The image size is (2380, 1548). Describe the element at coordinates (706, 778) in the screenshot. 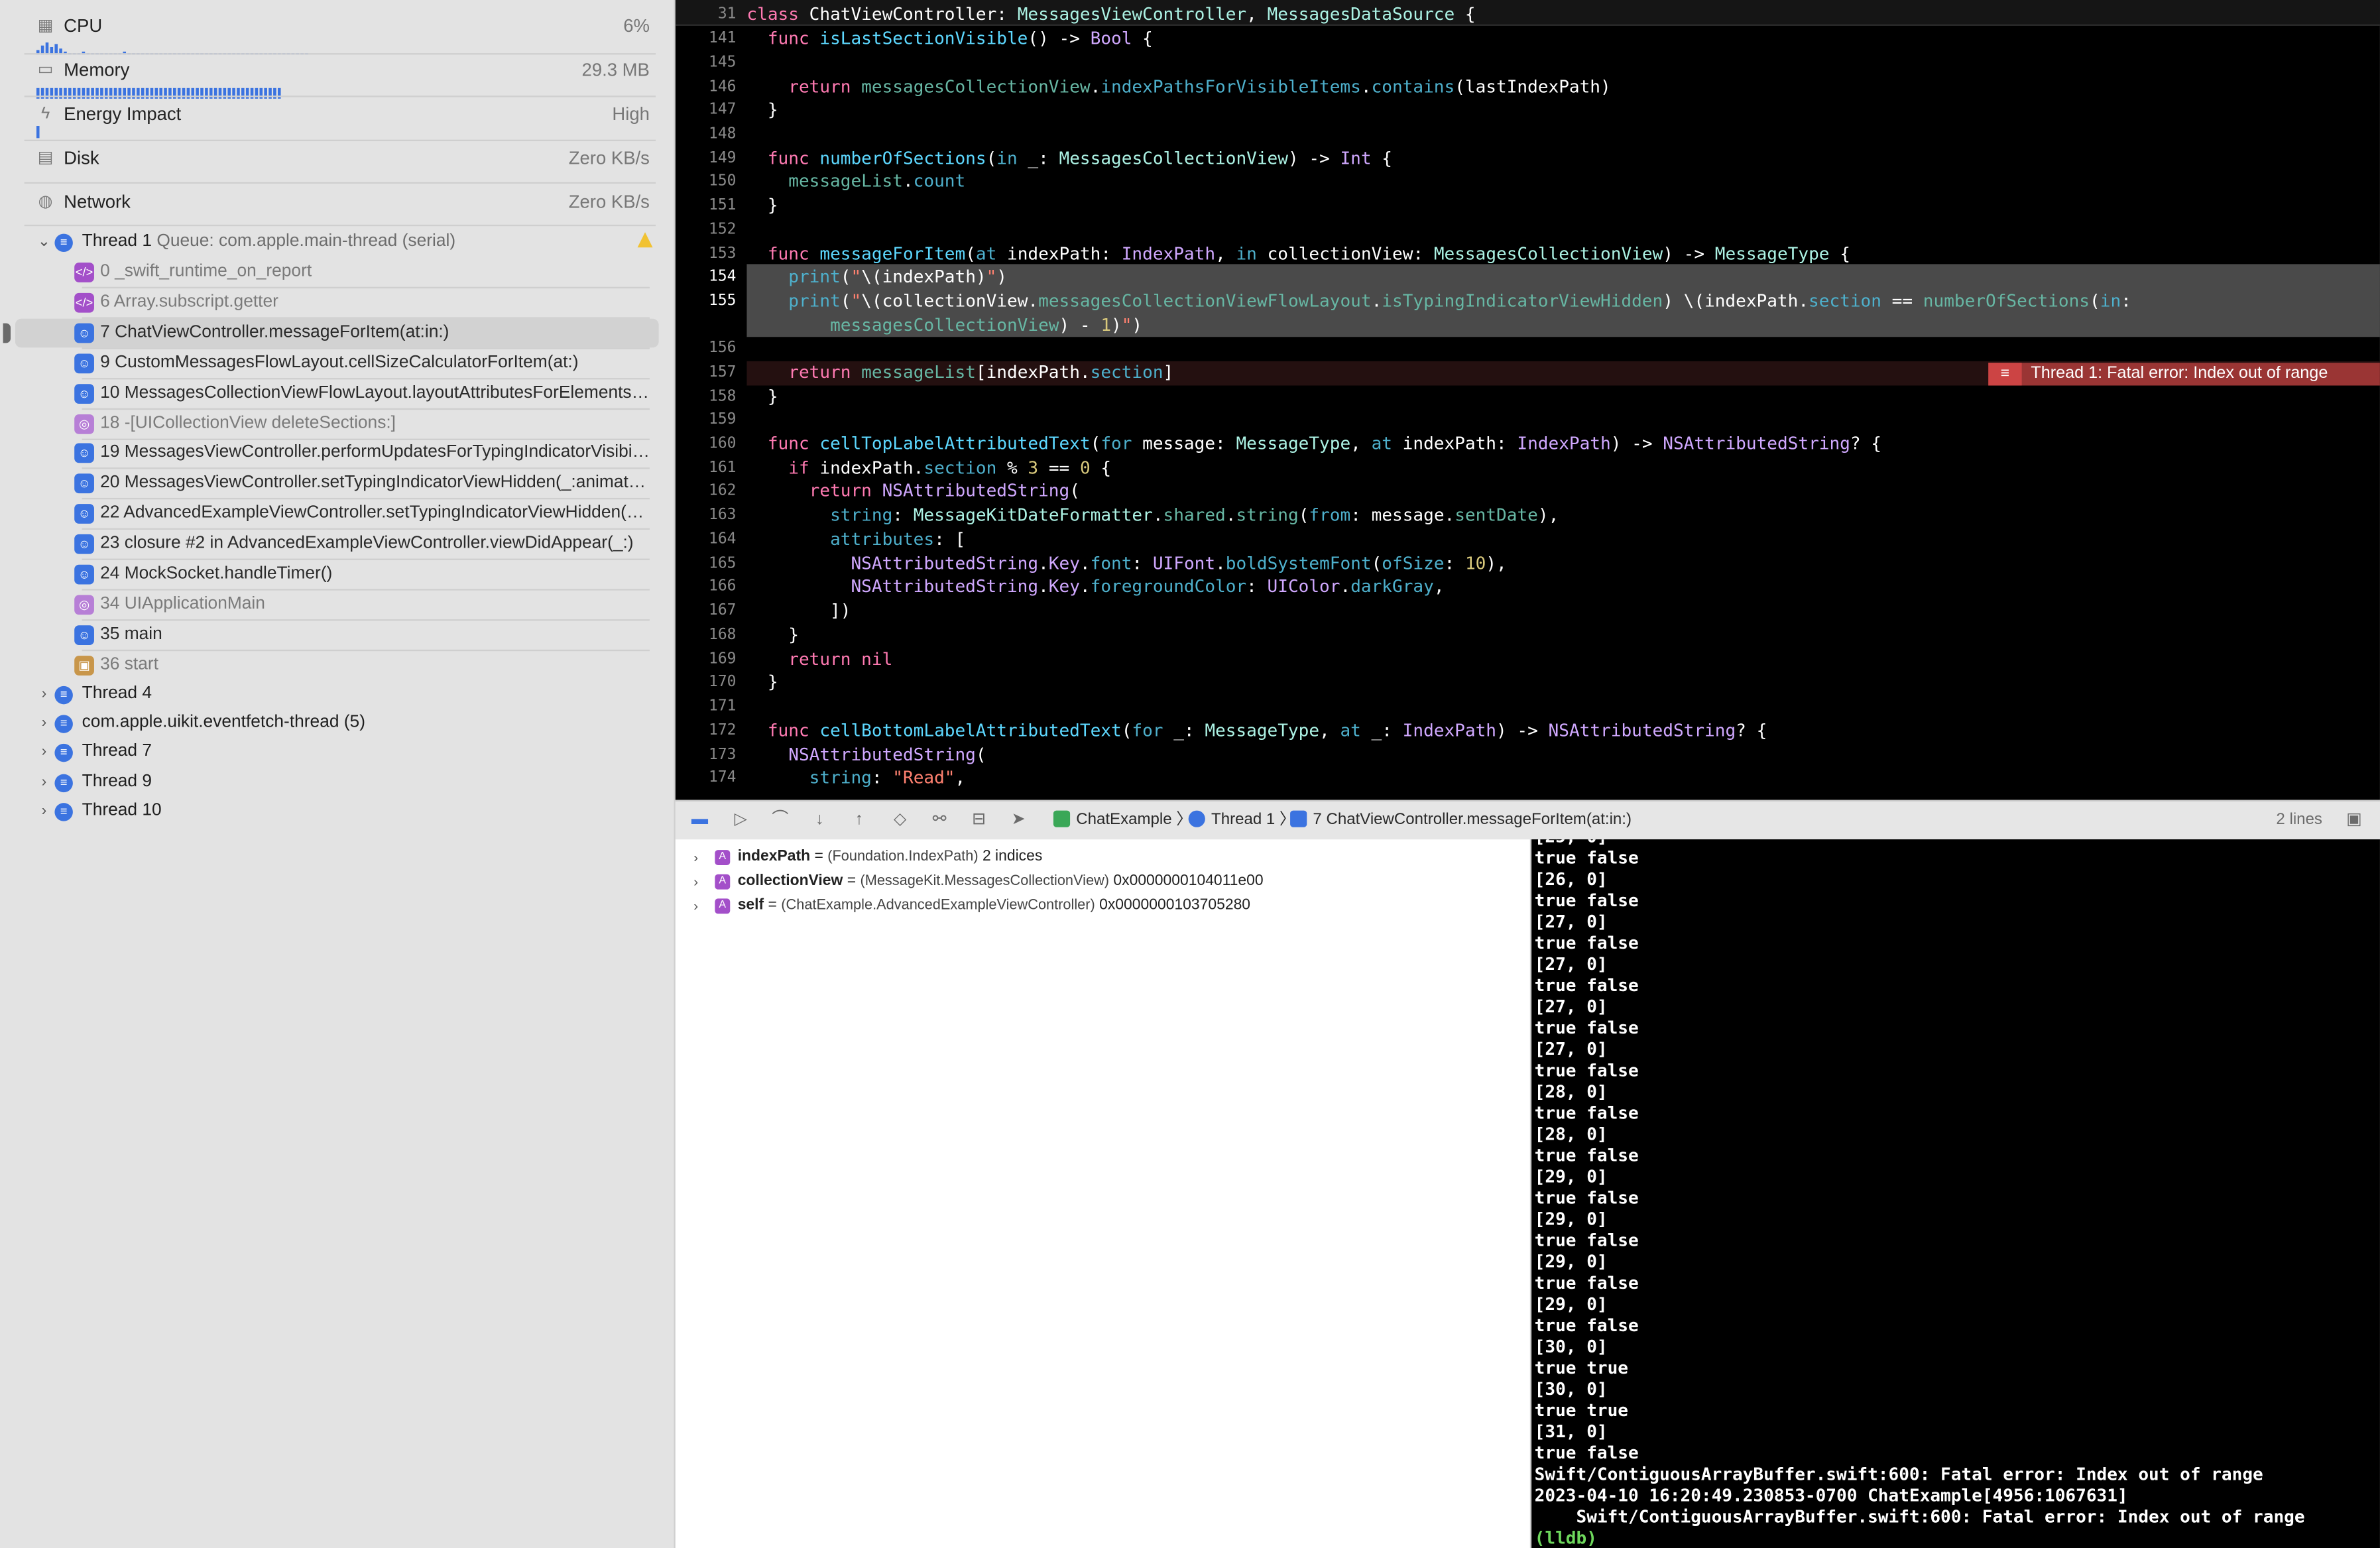

I see `line-number: 174` at that location.